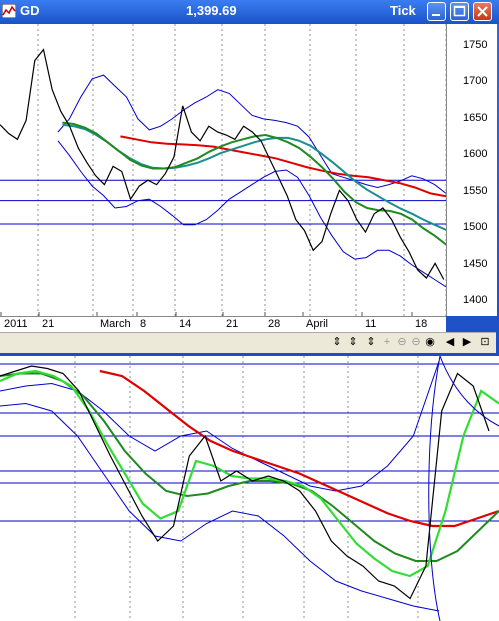 This screenshot has width=499, height=621. Describe the element at coordinates (436, 11) in the screenshot. I see `minimize-button` at that location.